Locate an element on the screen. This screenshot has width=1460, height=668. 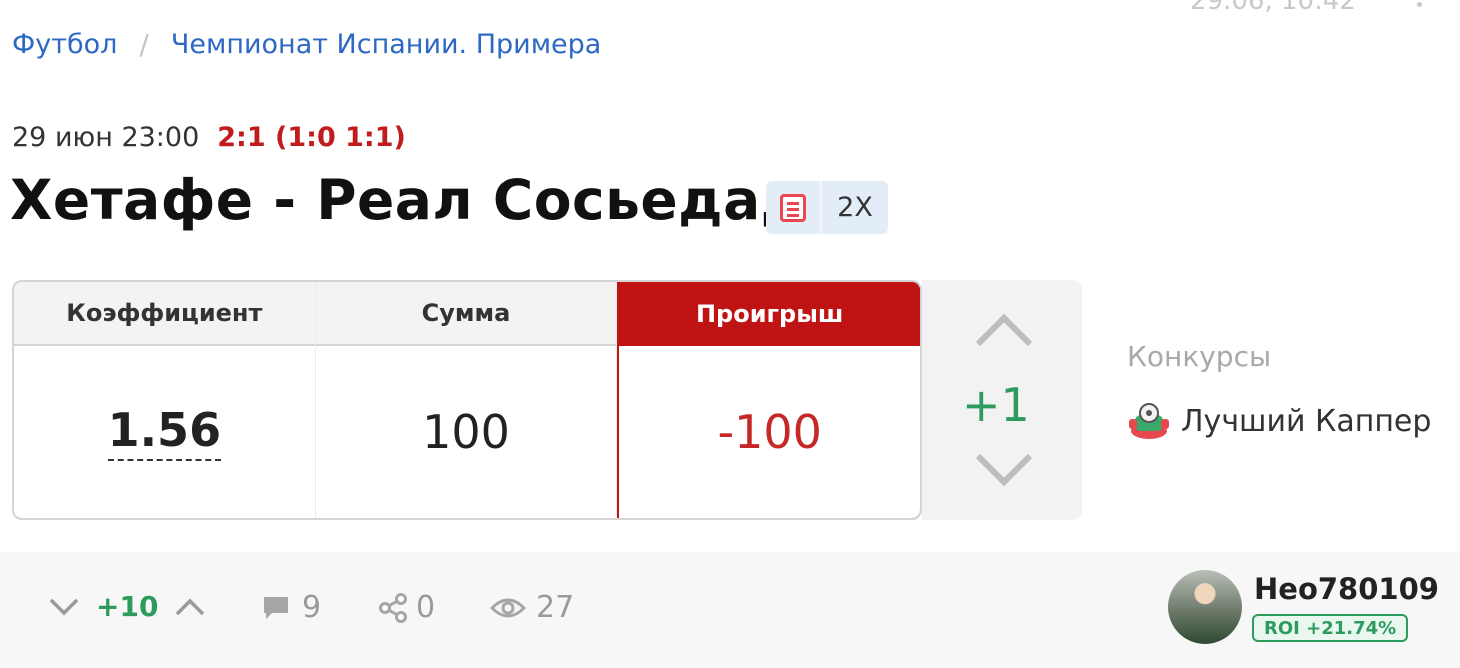
avatar is located at coordinates (1205, 607).